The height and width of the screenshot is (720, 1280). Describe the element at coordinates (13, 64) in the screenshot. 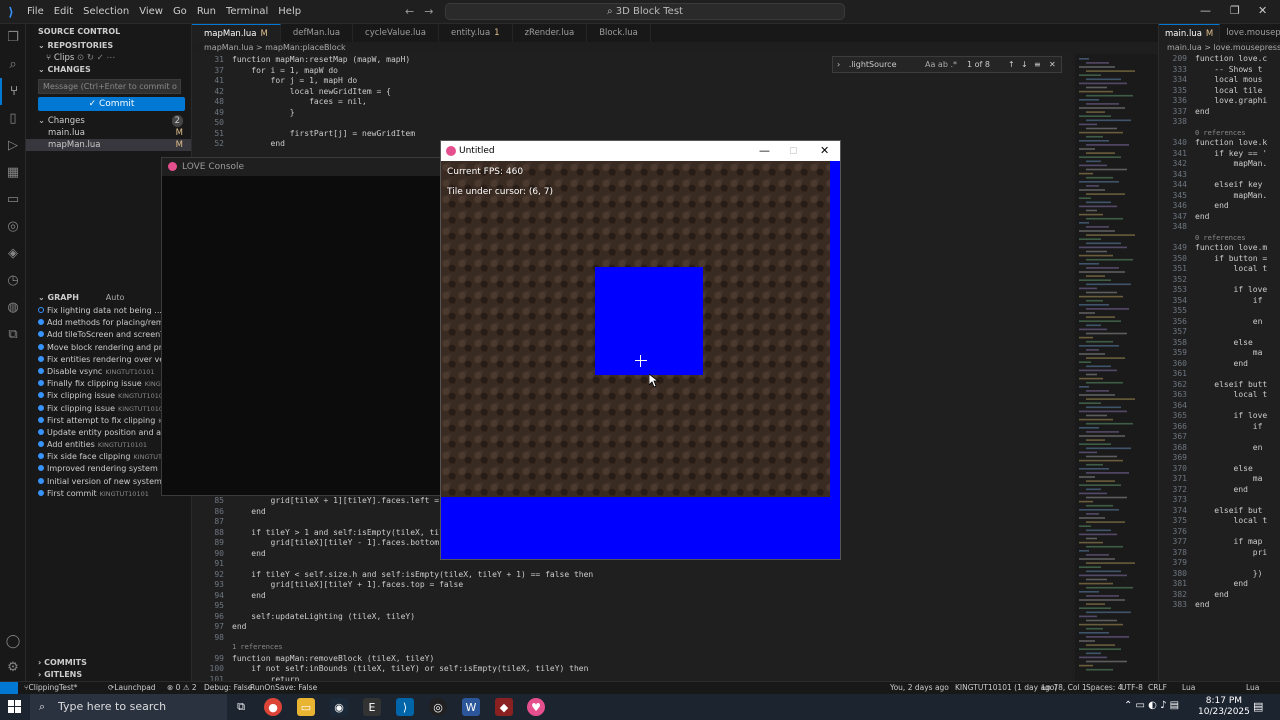

I see `search-icon: ⌕` at that location.